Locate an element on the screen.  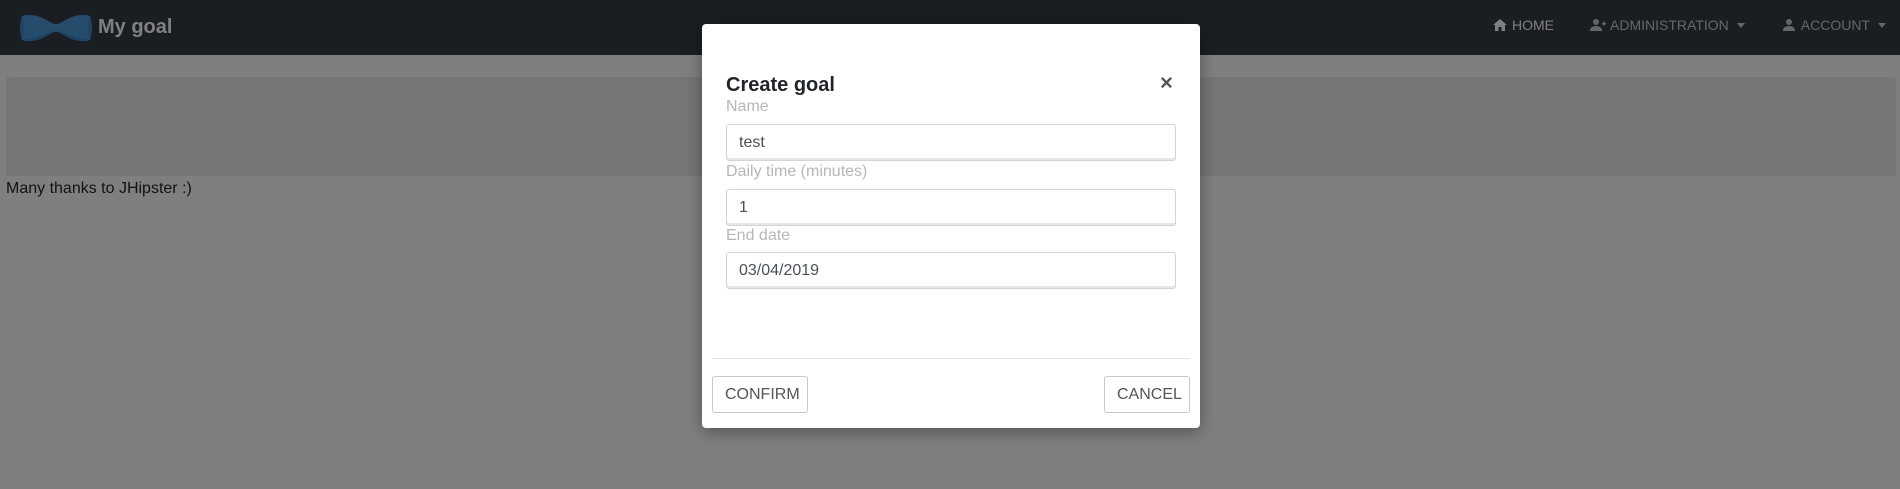
daily-time-label: Daily time (minutes) is located at coordinates (797, 171).